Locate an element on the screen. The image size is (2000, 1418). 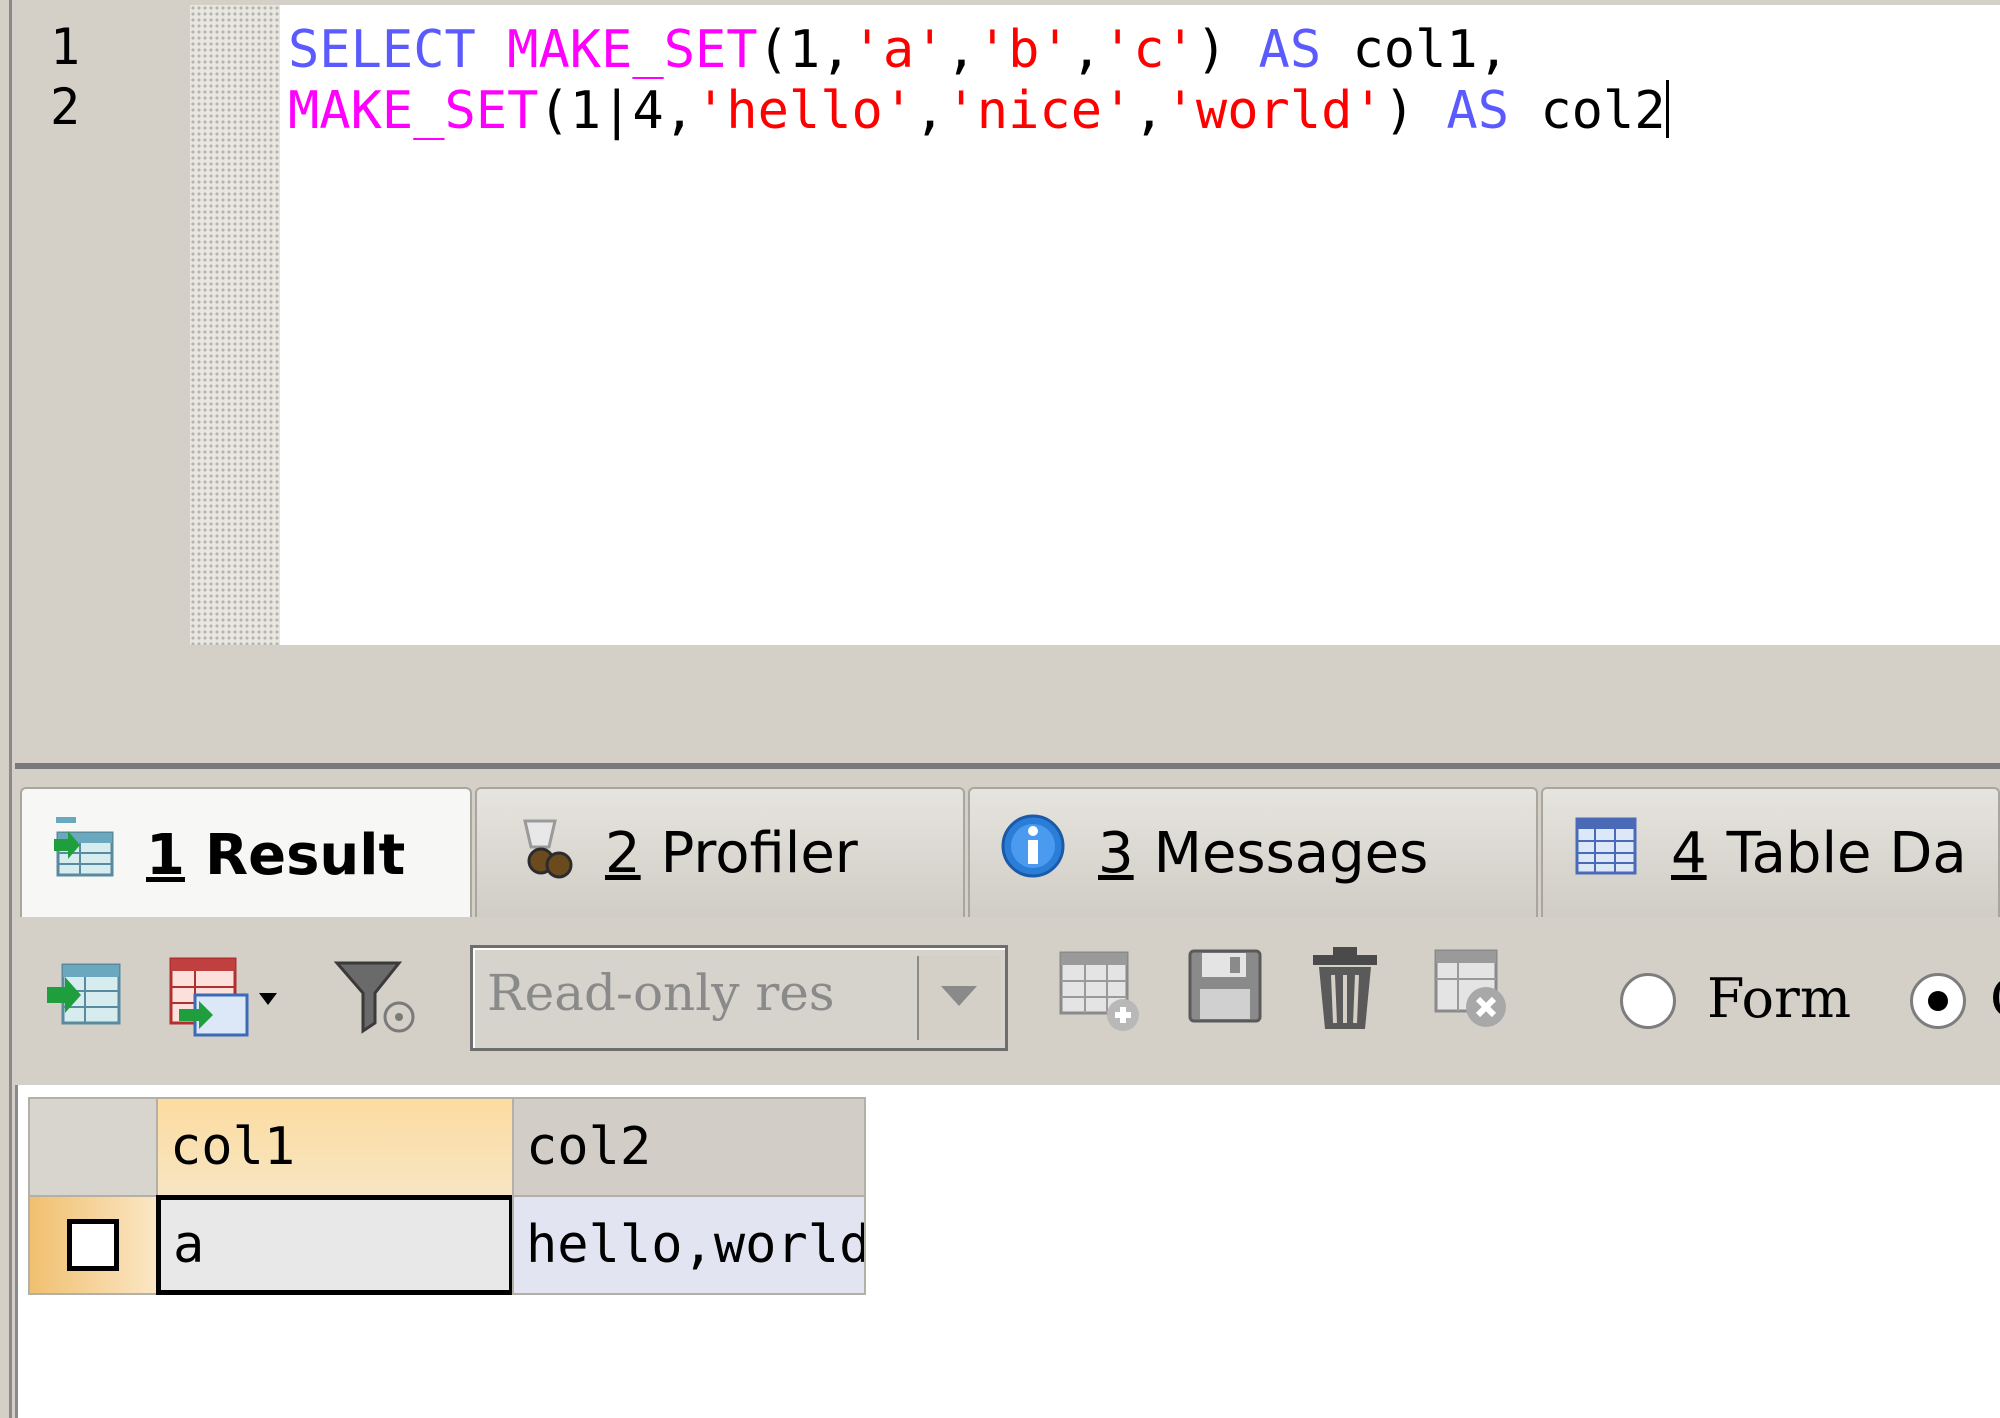
grid-view-radio is located at coordinates (1938, 1001).